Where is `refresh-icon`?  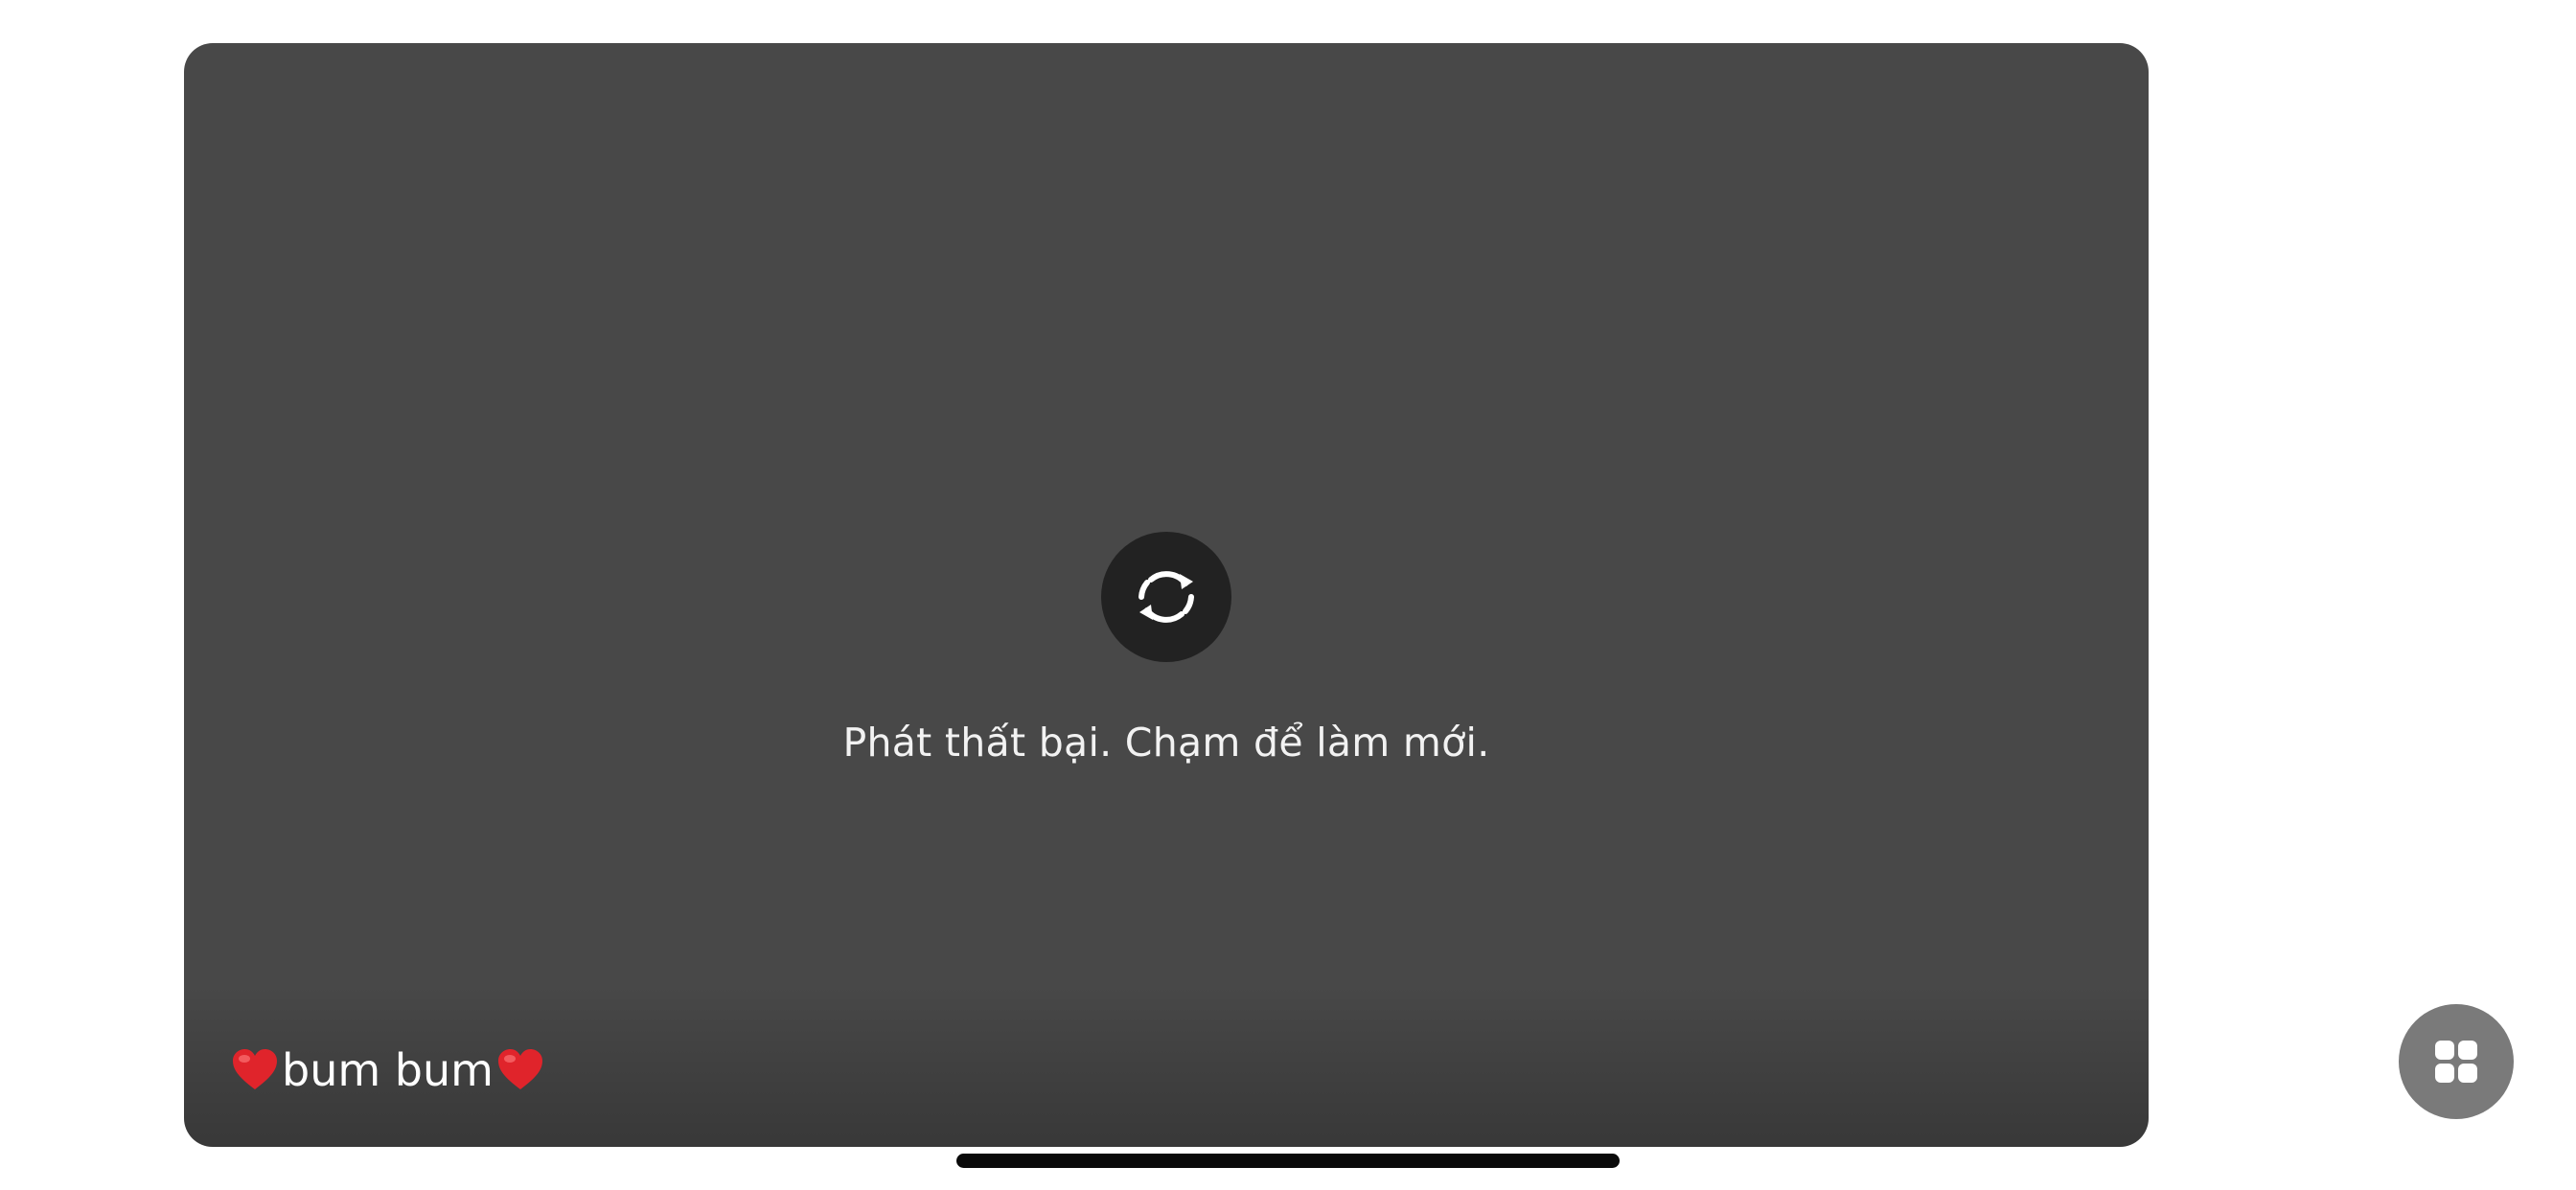 refresh-icon is located at coordinates (1166, 597).